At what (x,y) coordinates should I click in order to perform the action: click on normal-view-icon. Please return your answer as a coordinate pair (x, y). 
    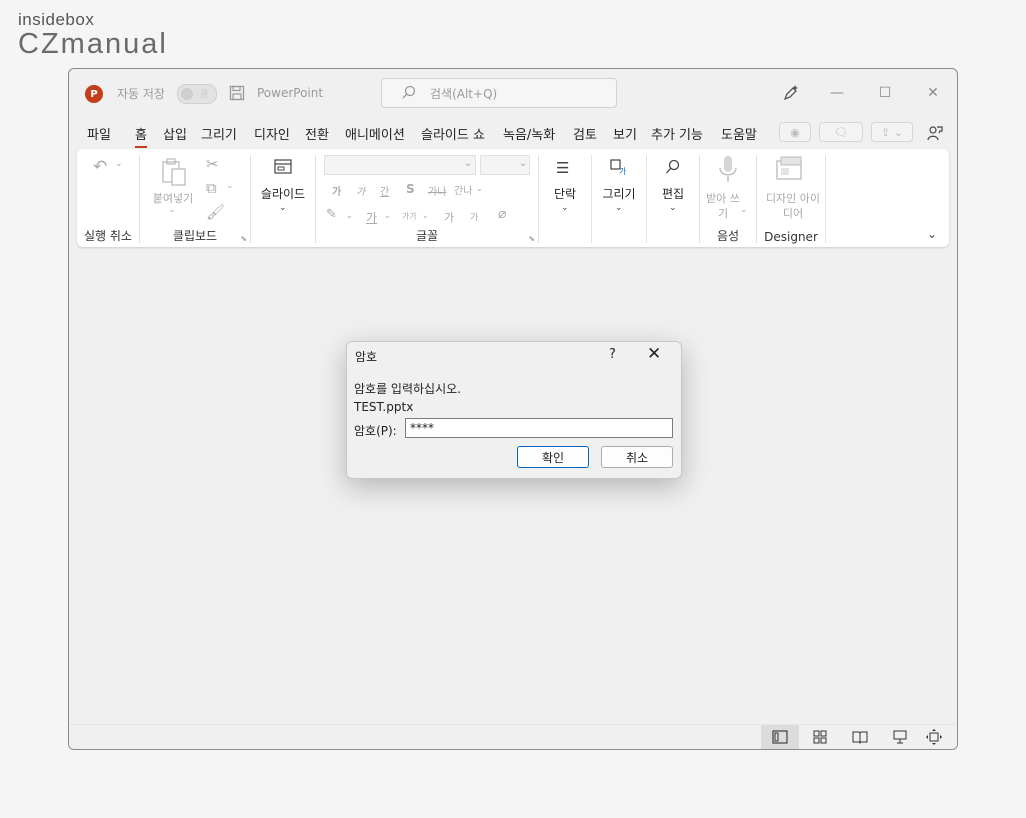
    Looking at the image, I should click on (780, 737).